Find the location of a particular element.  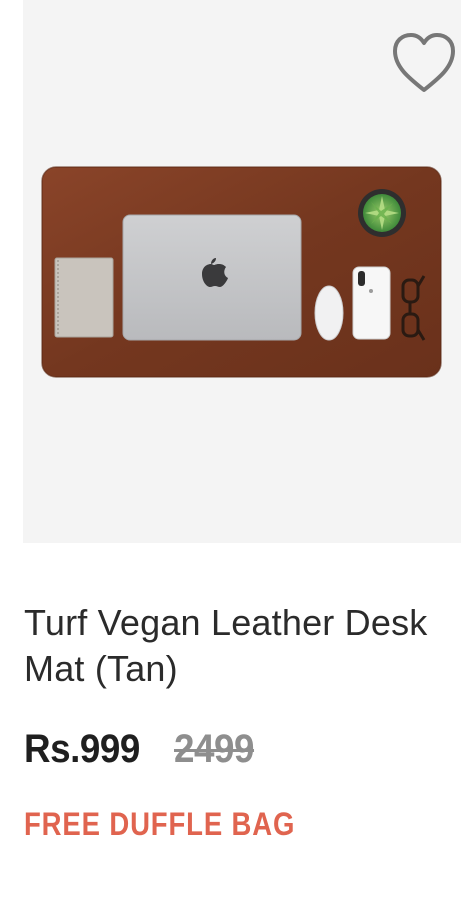

heart-outline-icon is located at coordinates (424, 62).